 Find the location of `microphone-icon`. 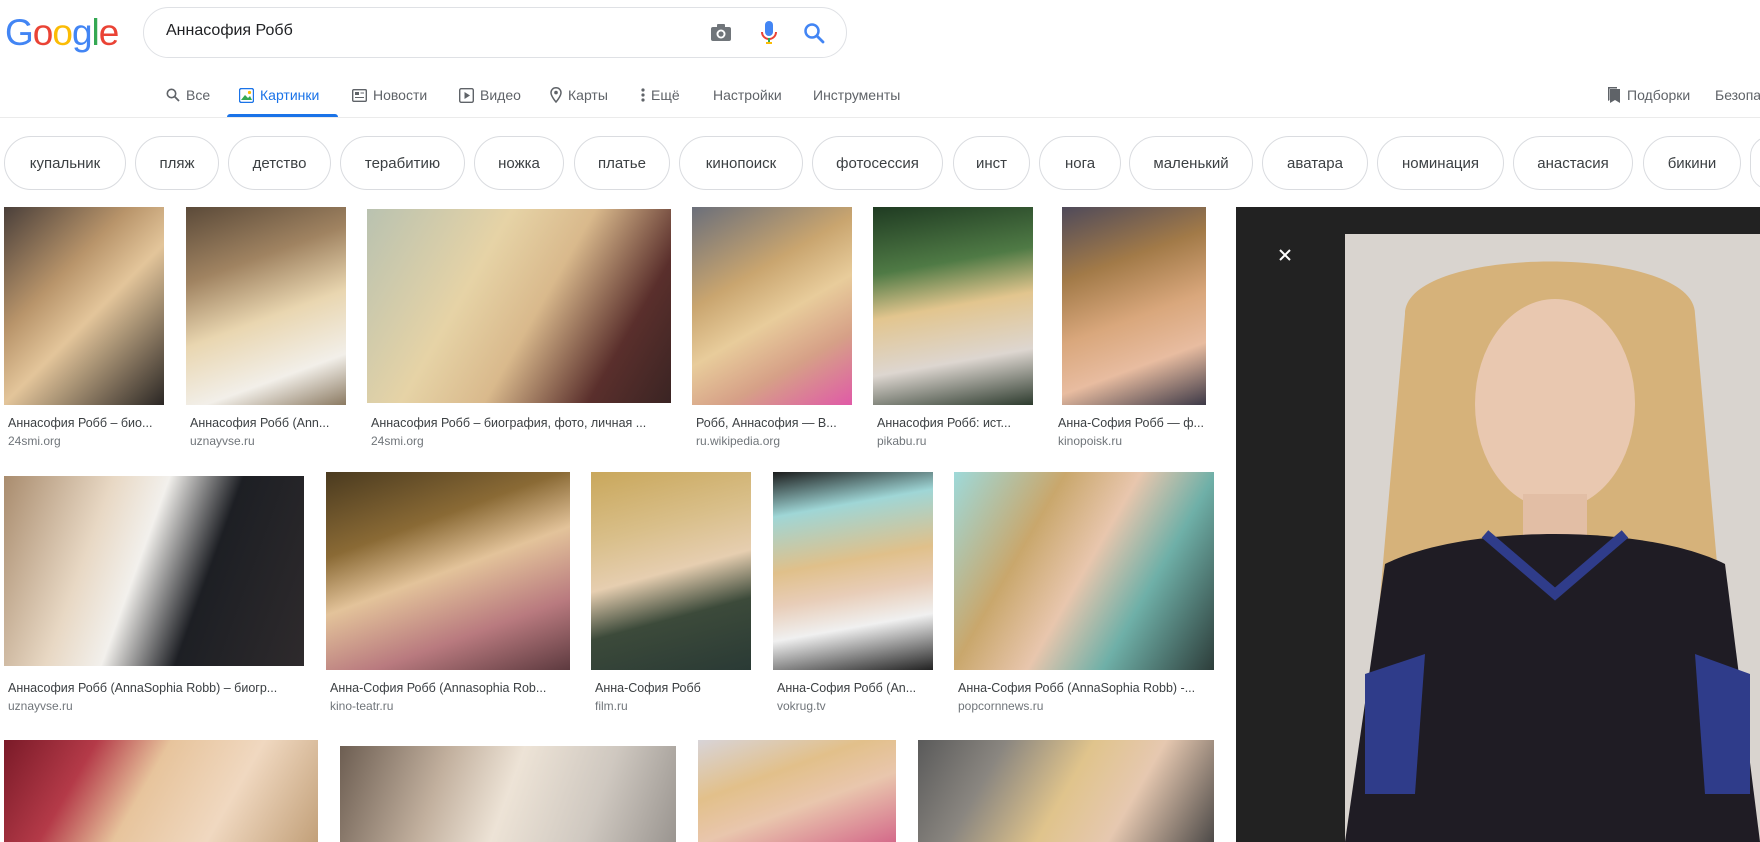

microphone-icon is located at coordinates (769, 33).